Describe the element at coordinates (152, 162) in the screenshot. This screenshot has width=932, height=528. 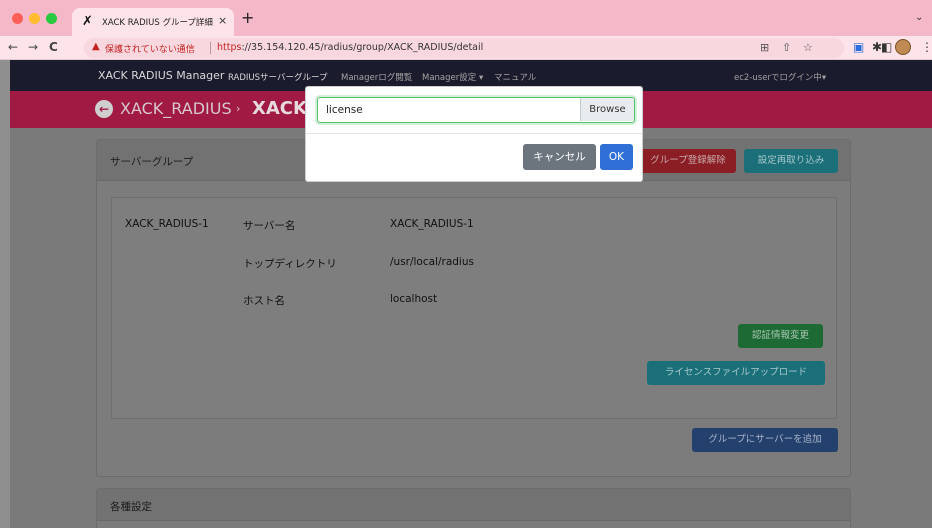
I see `server-group-title: サーバーグループ` at that location.